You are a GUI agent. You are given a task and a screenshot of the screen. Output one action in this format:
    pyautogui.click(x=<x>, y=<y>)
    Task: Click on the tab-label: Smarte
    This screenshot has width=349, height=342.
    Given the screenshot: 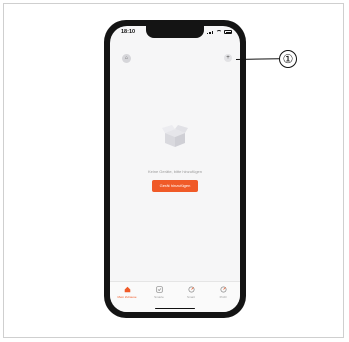 What is the action you would take?
    pyautogui.click(x=159, y=297)
    